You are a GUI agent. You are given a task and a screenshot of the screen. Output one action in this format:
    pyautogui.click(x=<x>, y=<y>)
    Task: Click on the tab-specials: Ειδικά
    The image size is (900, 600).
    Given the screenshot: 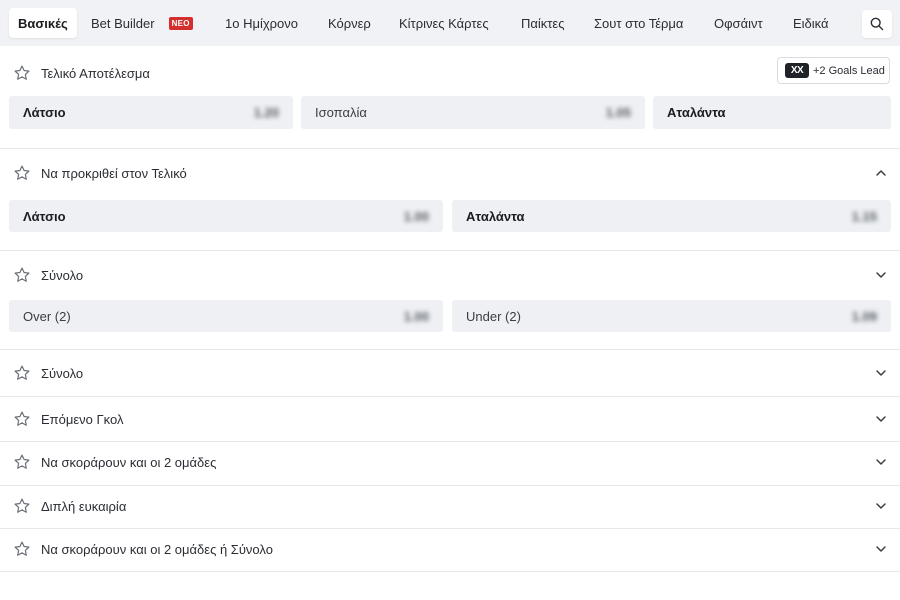 What is the action you would take?
    pyautogui.click(x=811, y=23)
    